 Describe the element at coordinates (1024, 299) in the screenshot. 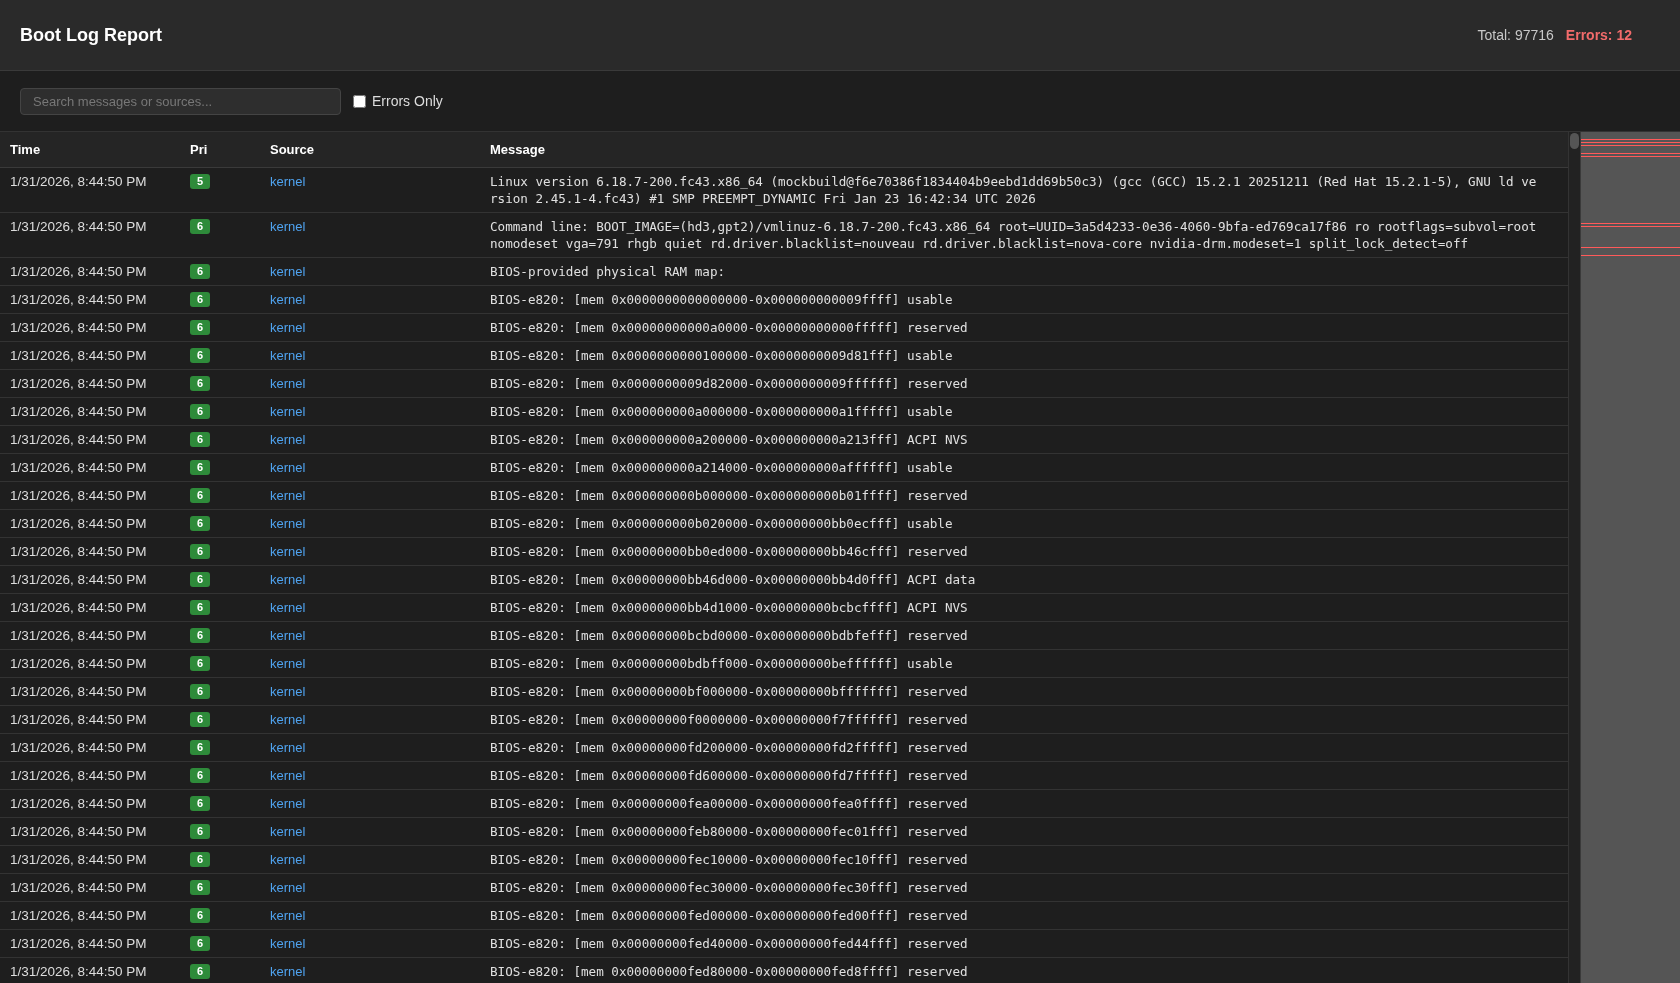

I see `message-cell: BIOS-e820: [mem 0x0000000000000000-0x000000000009ffff] usable` at that location.